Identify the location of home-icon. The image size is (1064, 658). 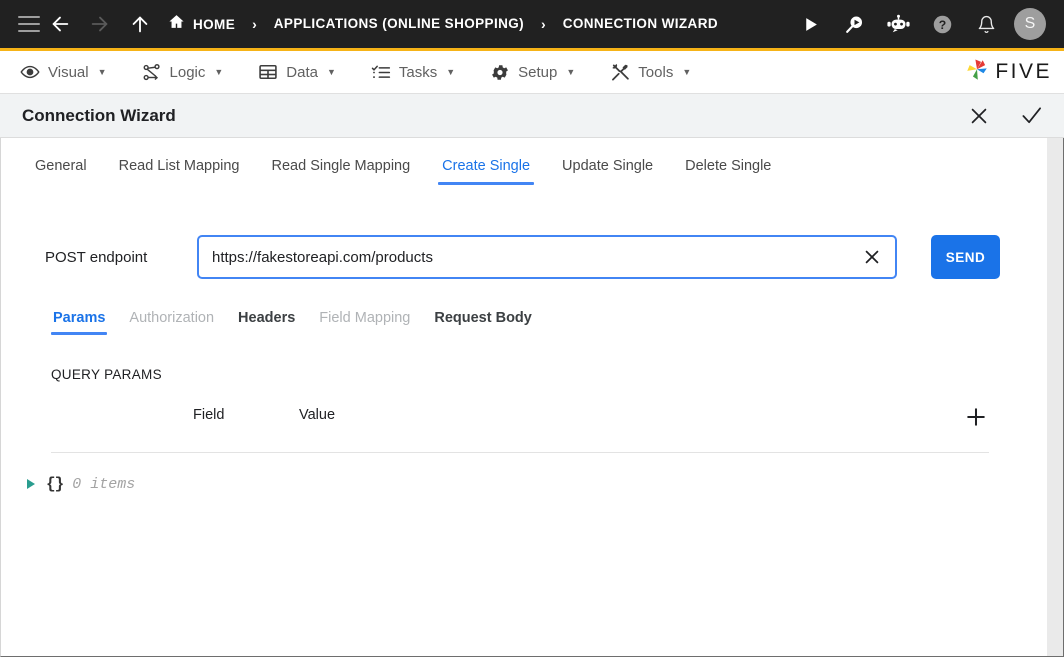
(176, 24).